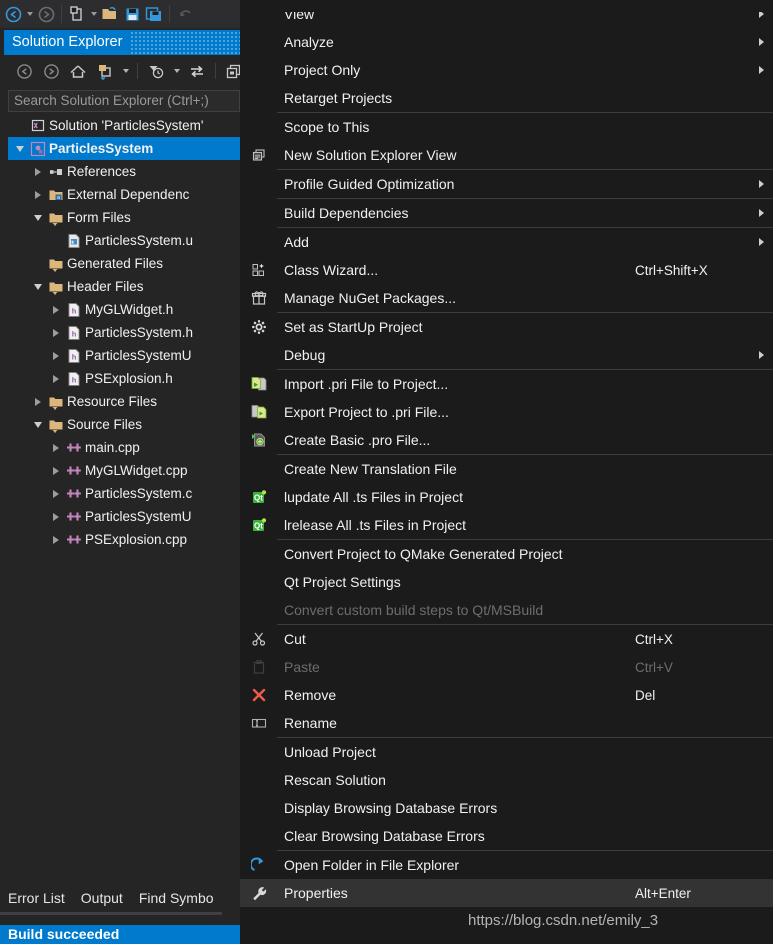 The image size is (773, 944). Describe the element at coordinates (506, 42) in the screenshot. I see `menu-item-analyze: Analyze` at that location.